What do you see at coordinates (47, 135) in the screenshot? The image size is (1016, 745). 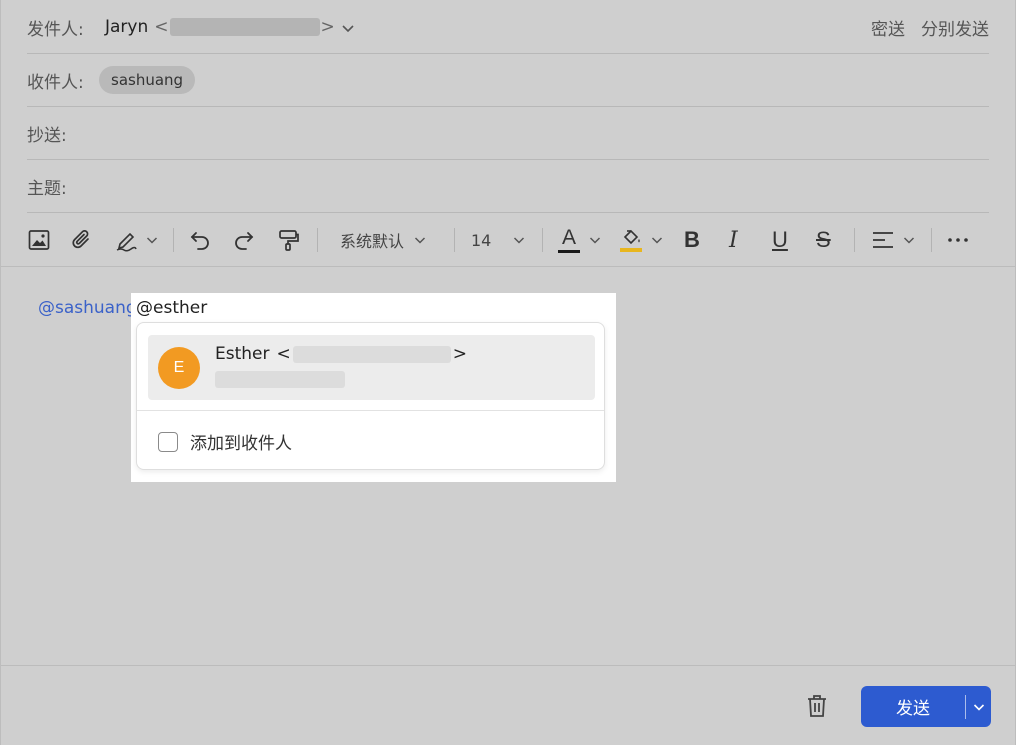 I see `cc-label: 抄送:` at bounding box center [47, 135].